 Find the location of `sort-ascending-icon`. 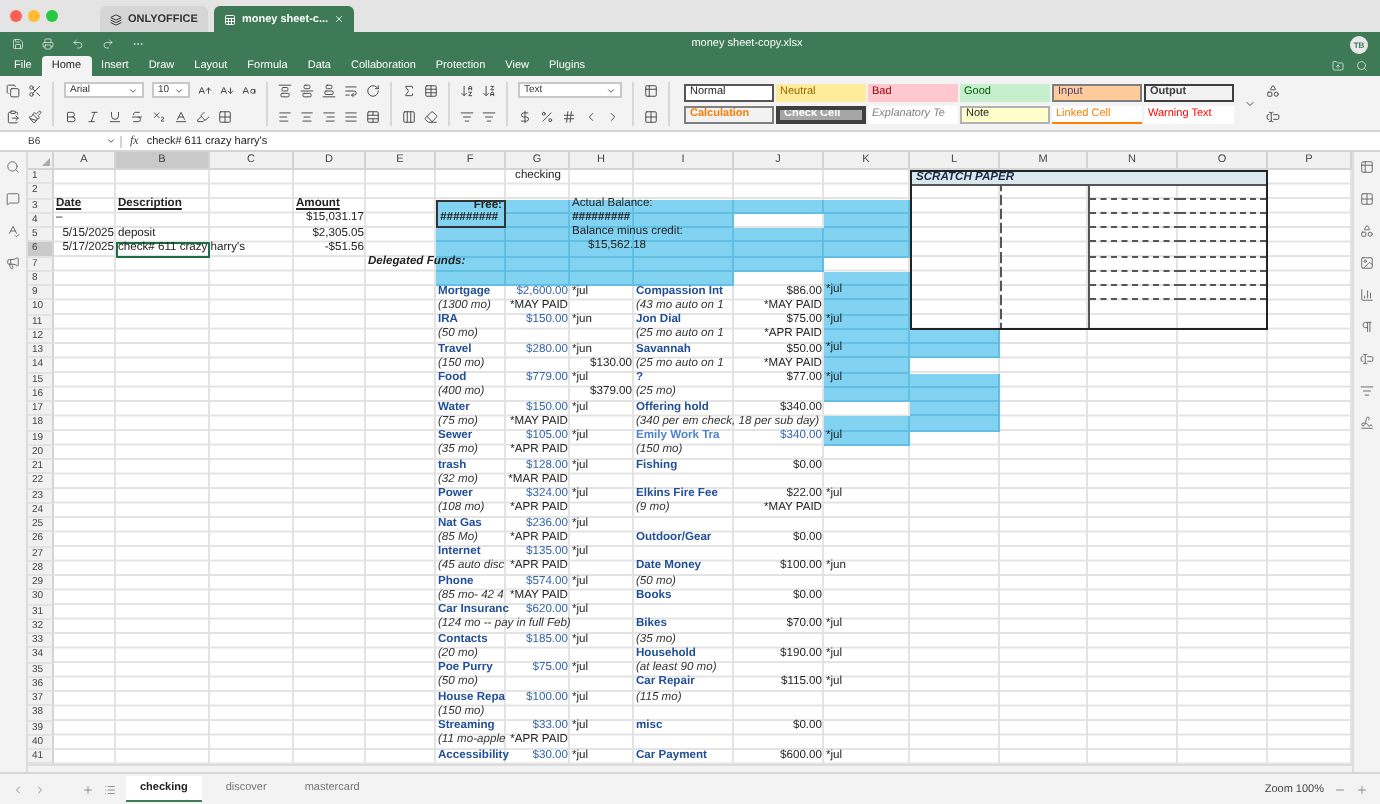

sort-ascending-icon is located at coordinates (467, 90).